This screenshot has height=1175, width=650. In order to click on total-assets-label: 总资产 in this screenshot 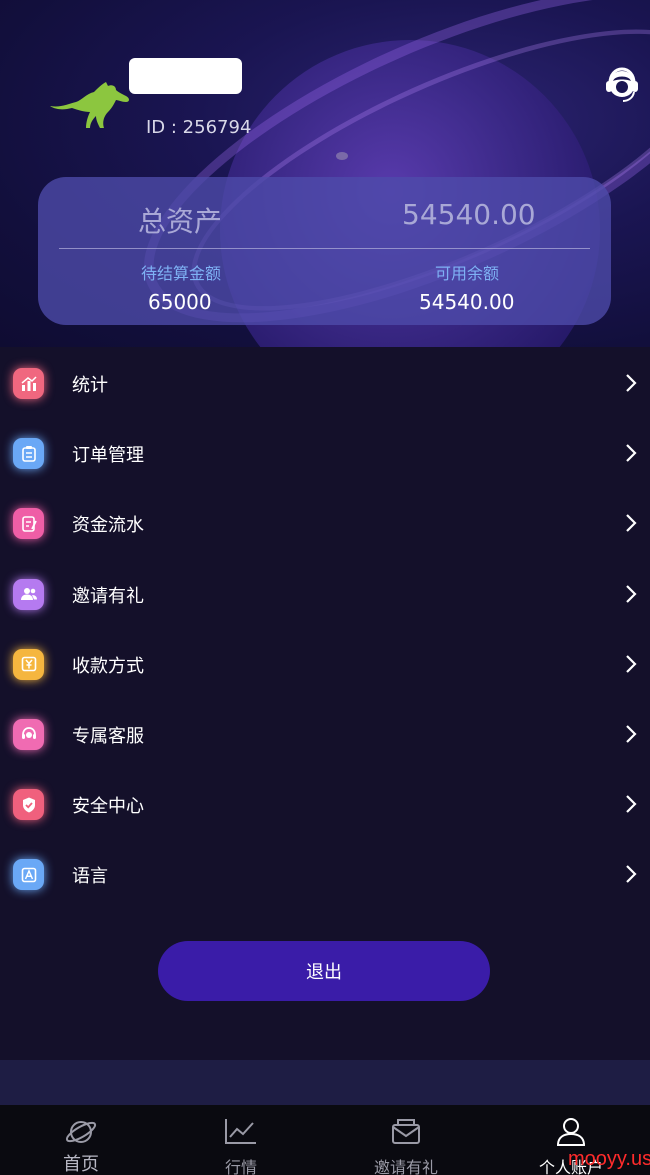, I will do `click(180, 221)`.